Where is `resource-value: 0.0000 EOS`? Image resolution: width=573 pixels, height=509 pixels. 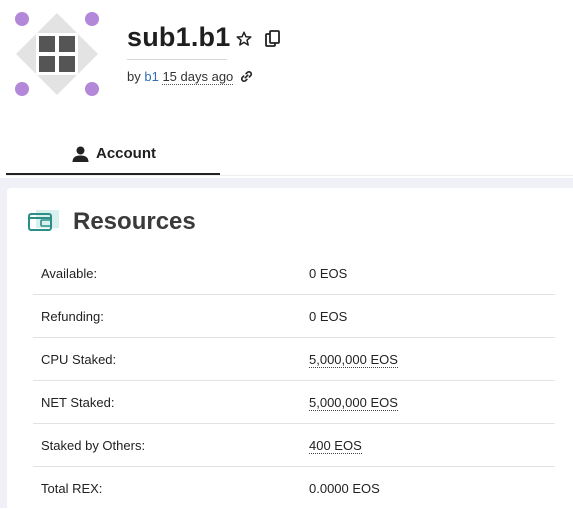 resource-value: 0.0000 EOS is located at coordinates (344, 488).